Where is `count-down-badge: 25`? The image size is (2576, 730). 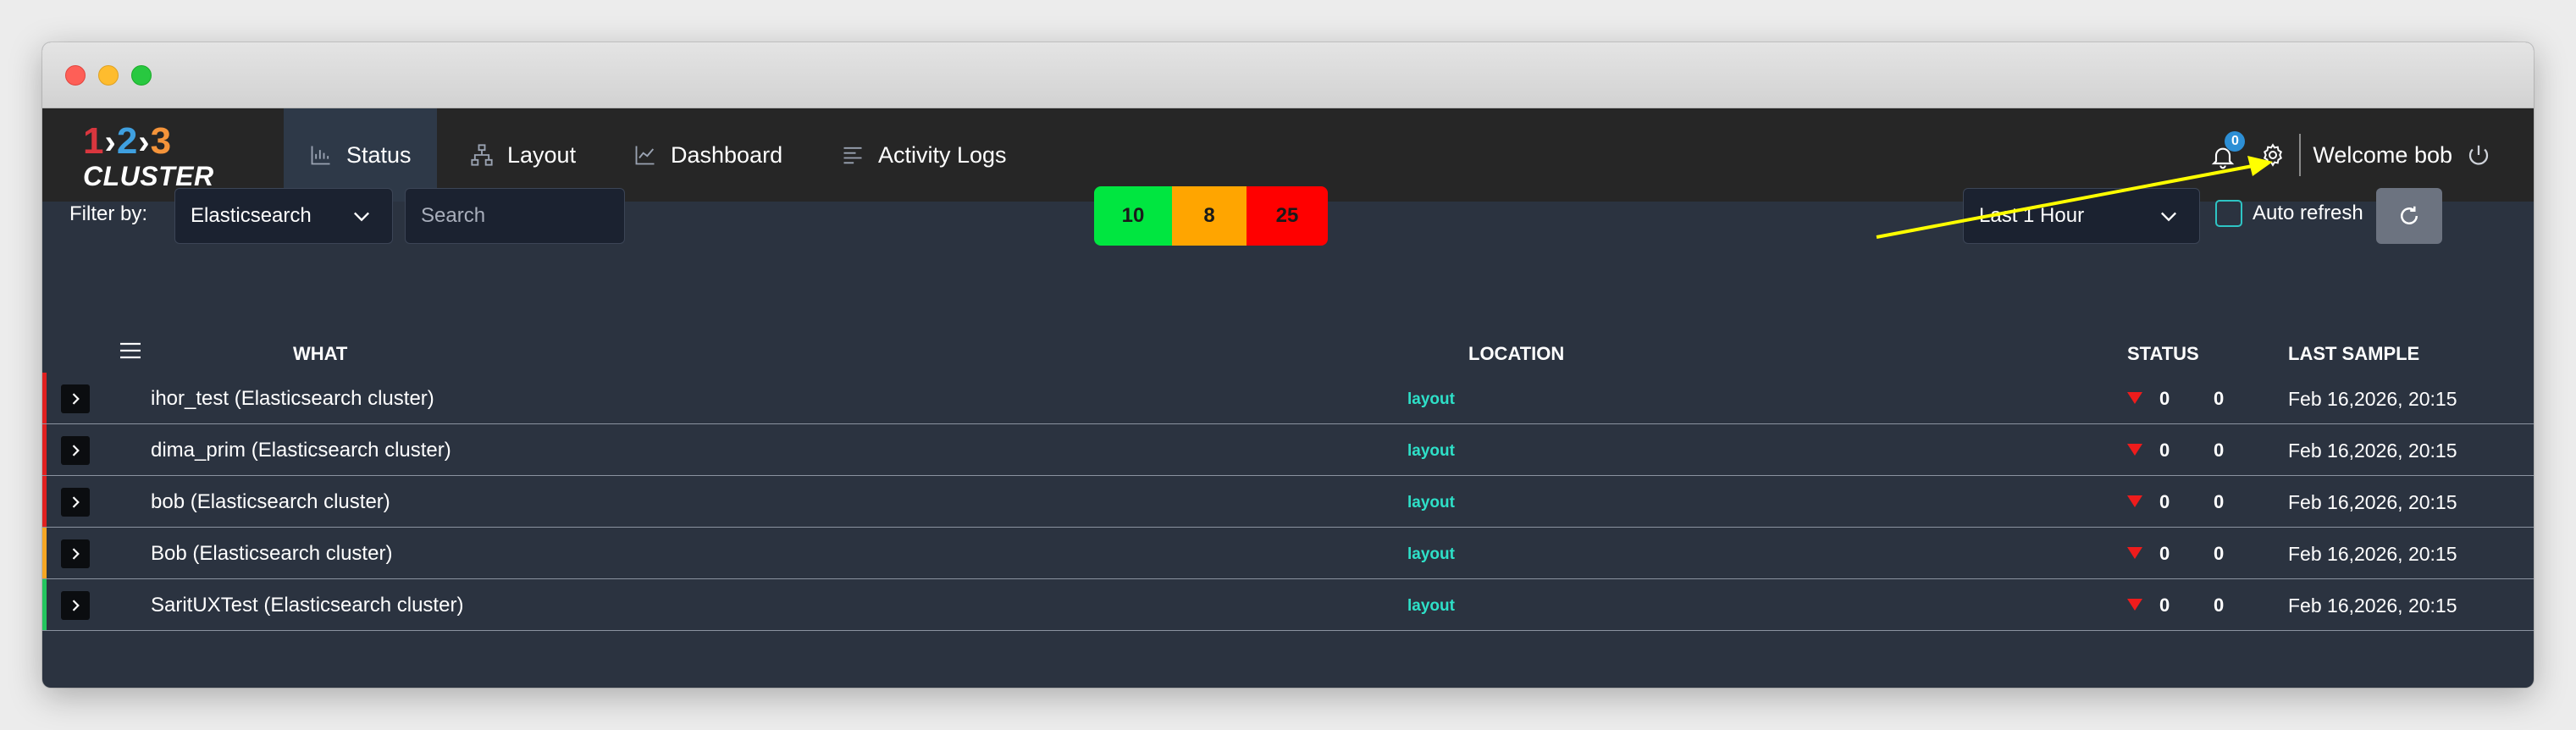
count-down-badge: 25 is located at coordinates (1287, 216).